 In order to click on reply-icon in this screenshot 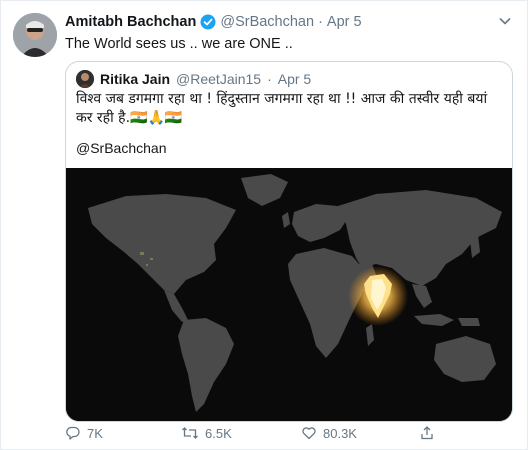, I will do `click(73, 433)`.